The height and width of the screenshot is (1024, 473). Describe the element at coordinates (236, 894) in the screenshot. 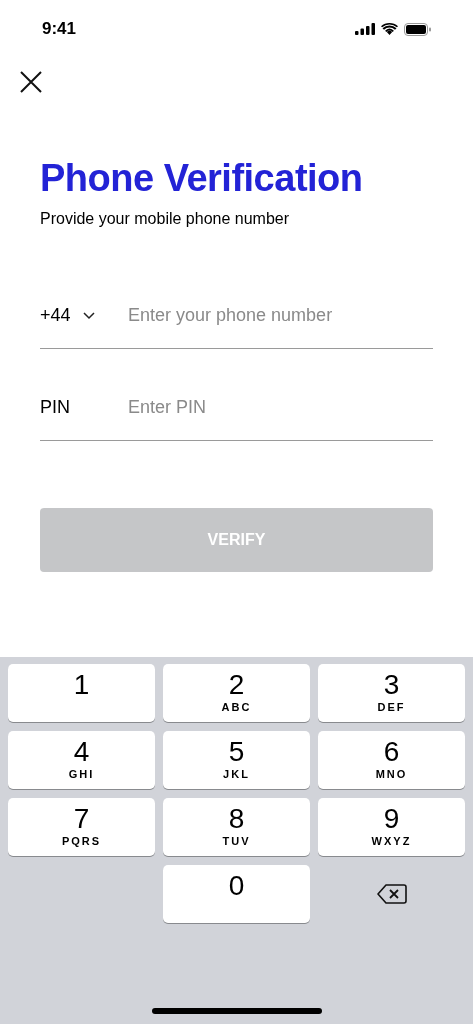

I see `keypad-key: 0` at that location.